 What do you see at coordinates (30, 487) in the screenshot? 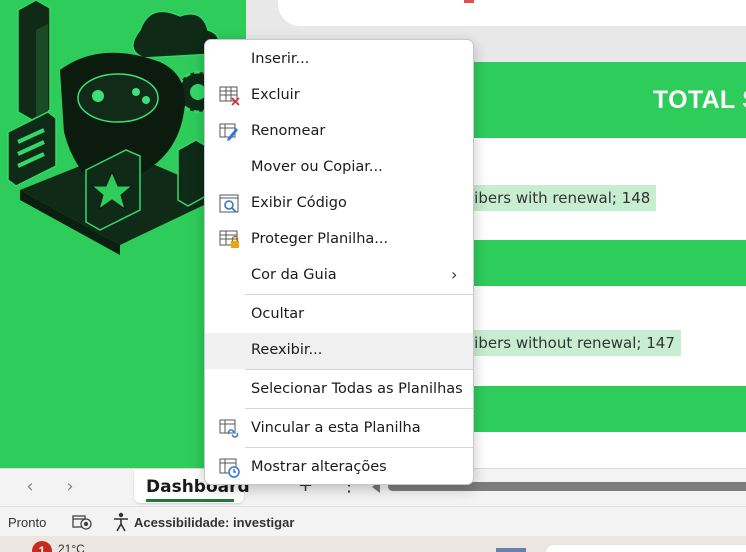
I see `previous-sheet-icon: ‹` at bounding box center [30, 487].